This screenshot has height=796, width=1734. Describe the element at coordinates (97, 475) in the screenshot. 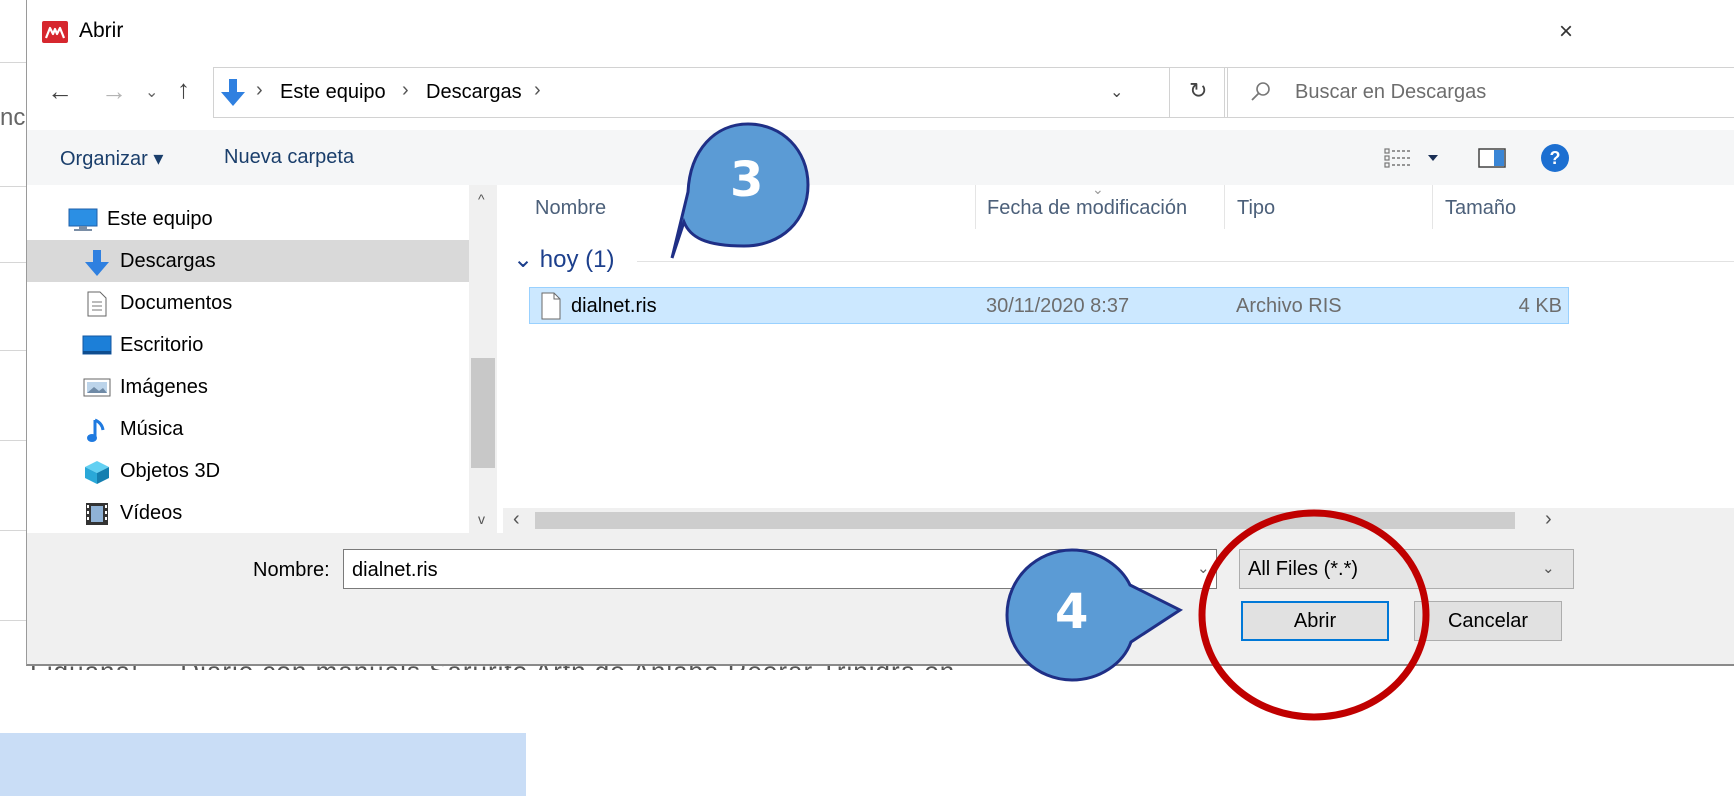

I see `3d-objects-icon` at that location.